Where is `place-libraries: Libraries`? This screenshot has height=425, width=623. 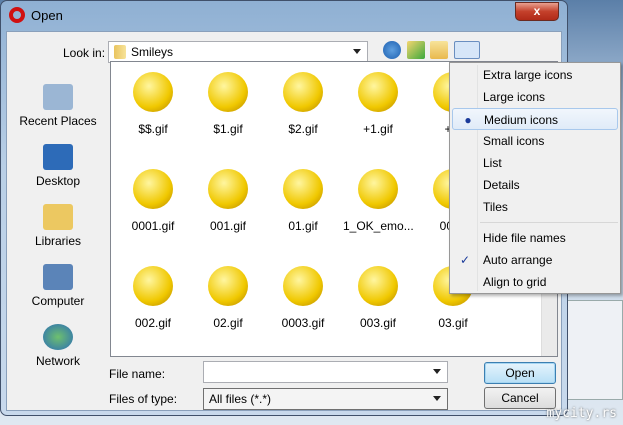
place-libraries: Libraries is located at coordinates (58, 222).